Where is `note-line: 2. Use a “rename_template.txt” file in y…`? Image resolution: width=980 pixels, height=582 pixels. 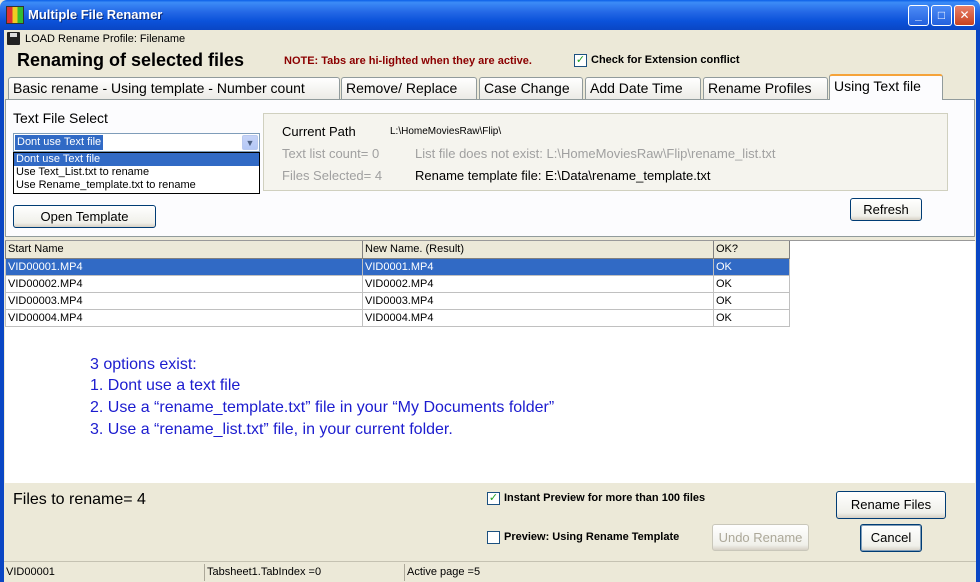 note-line: 2. Use a “rename_template.txt” file in y… is located at coordinates (322, 407).